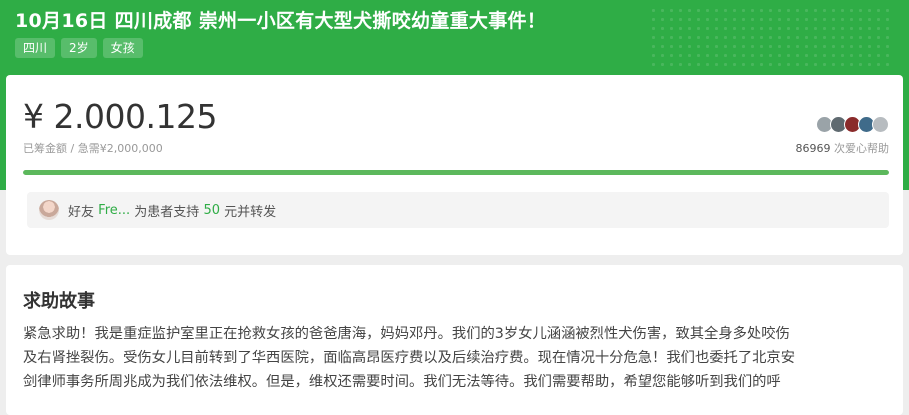  I want to click on funding-progress-fill, so click(456, 172).